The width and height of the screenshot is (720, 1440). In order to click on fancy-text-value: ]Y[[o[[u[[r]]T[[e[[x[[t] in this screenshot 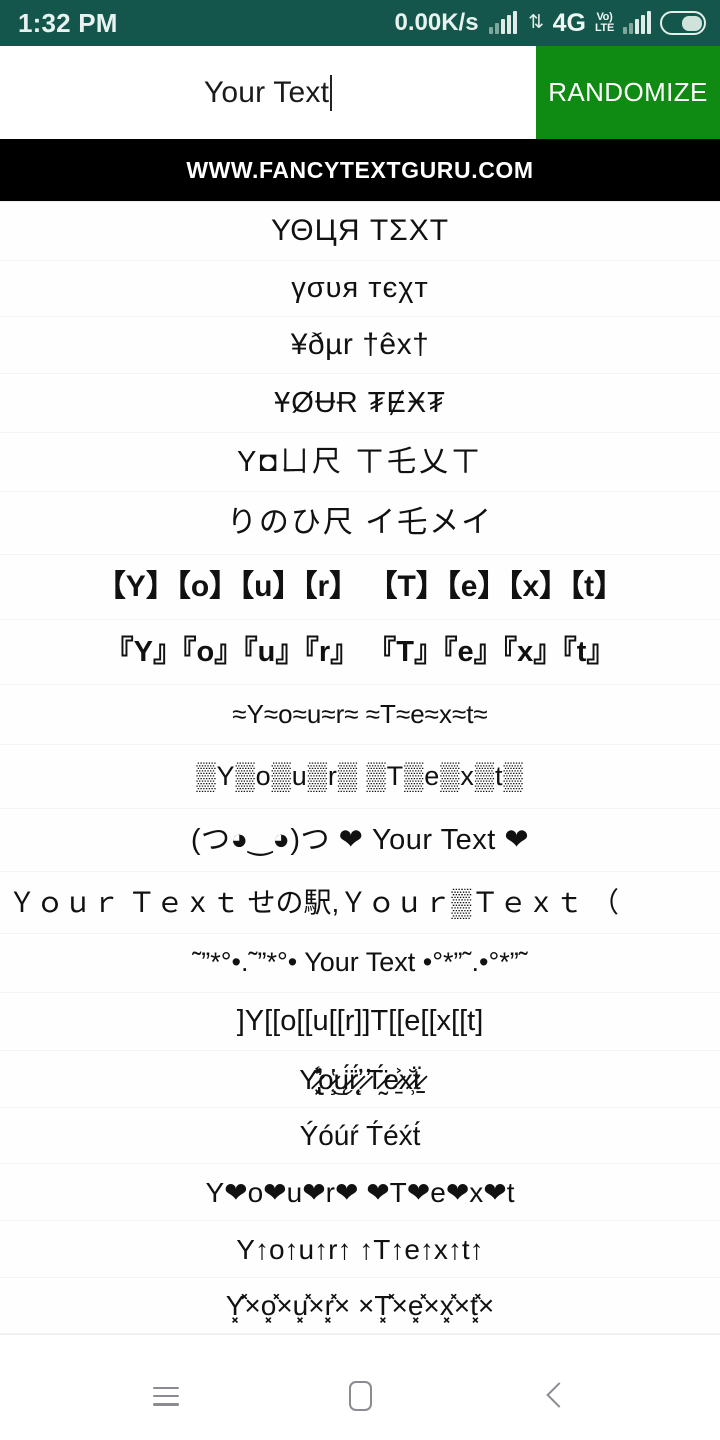, I will do `click(360, 1021)`.